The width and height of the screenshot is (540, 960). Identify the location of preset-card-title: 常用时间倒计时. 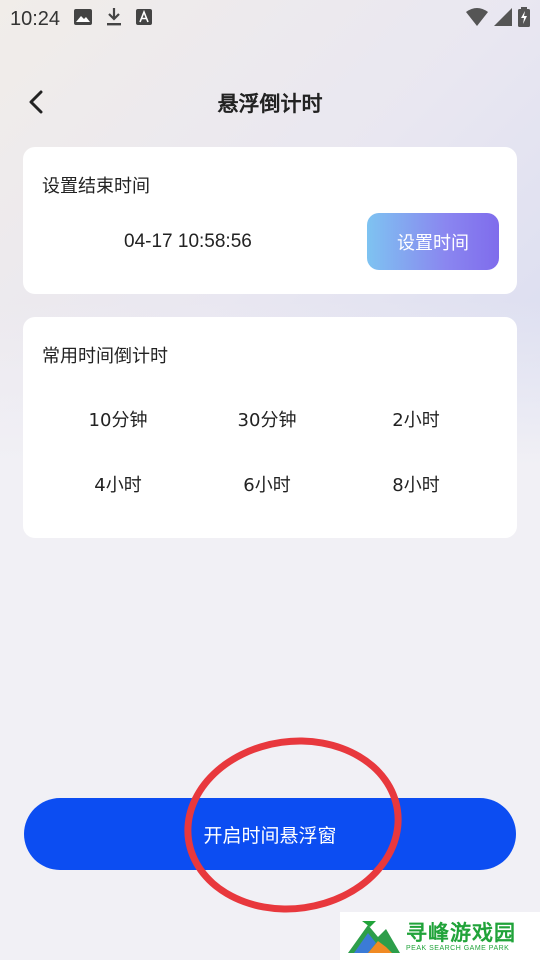
(105, 356).